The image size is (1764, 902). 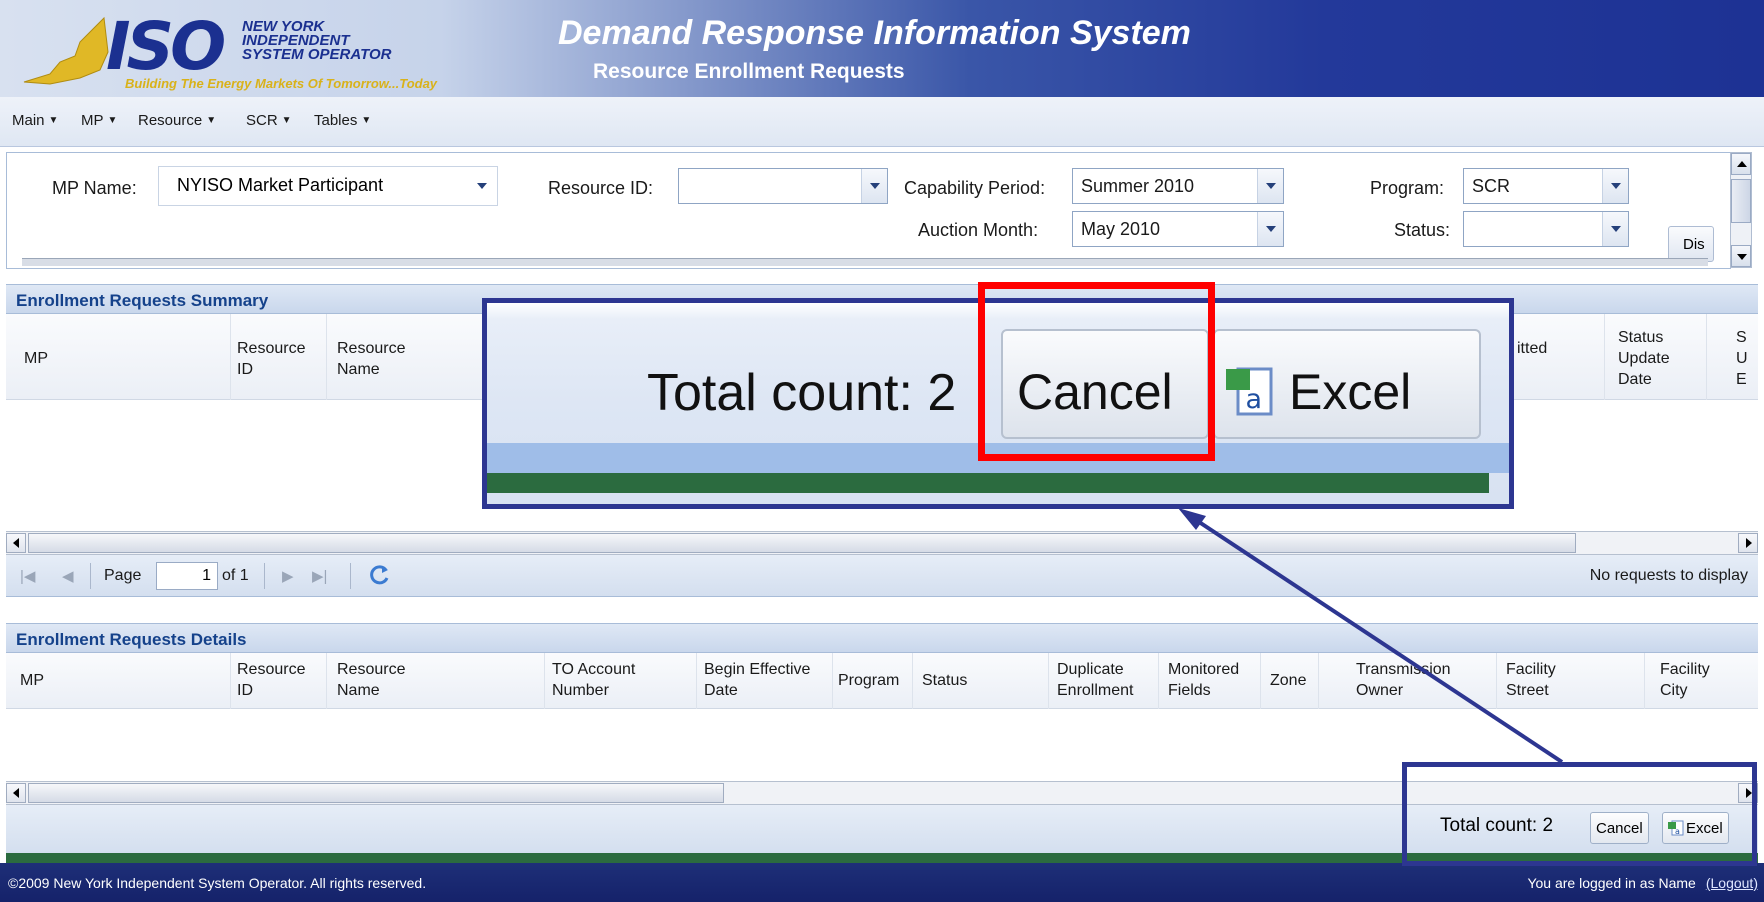 I want to click on col-label: Duplicate, so click(x=1090, y=669).